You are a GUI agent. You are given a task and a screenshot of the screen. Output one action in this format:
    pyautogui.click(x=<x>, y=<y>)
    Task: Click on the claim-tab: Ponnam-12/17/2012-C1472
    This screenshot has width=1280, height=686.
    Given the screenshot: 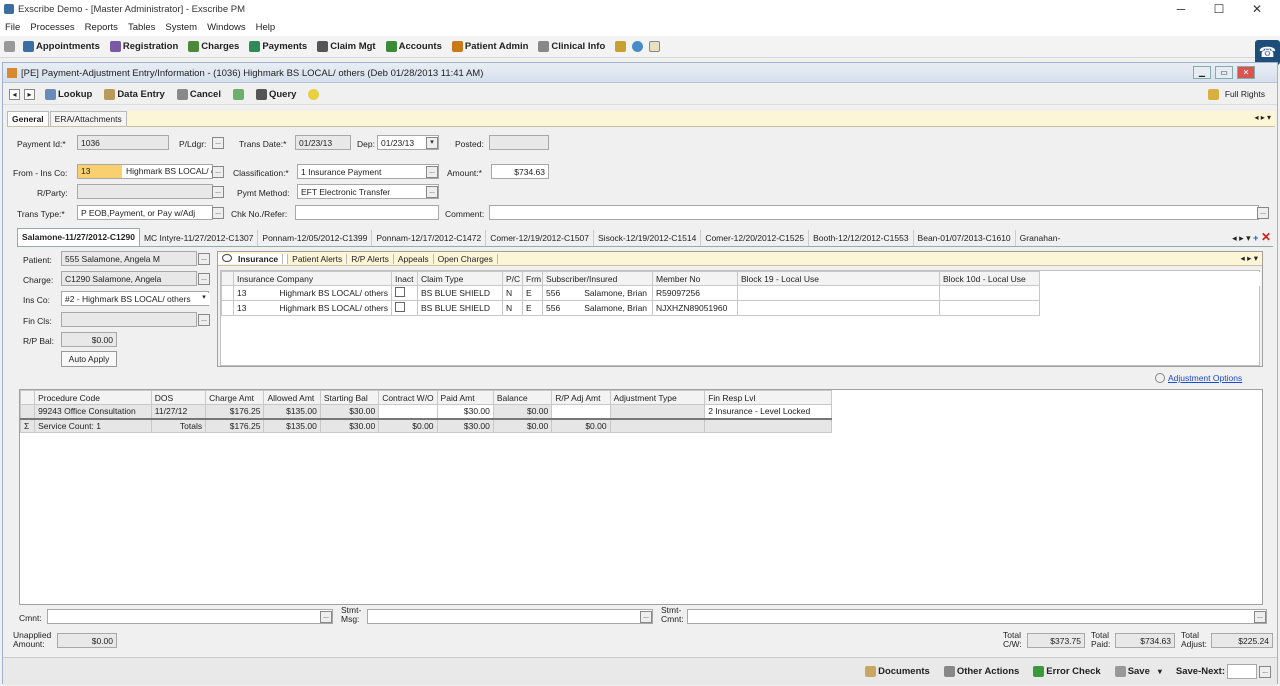 What is the action you would take?
    pyautogui.click(x=429, y=238)
    